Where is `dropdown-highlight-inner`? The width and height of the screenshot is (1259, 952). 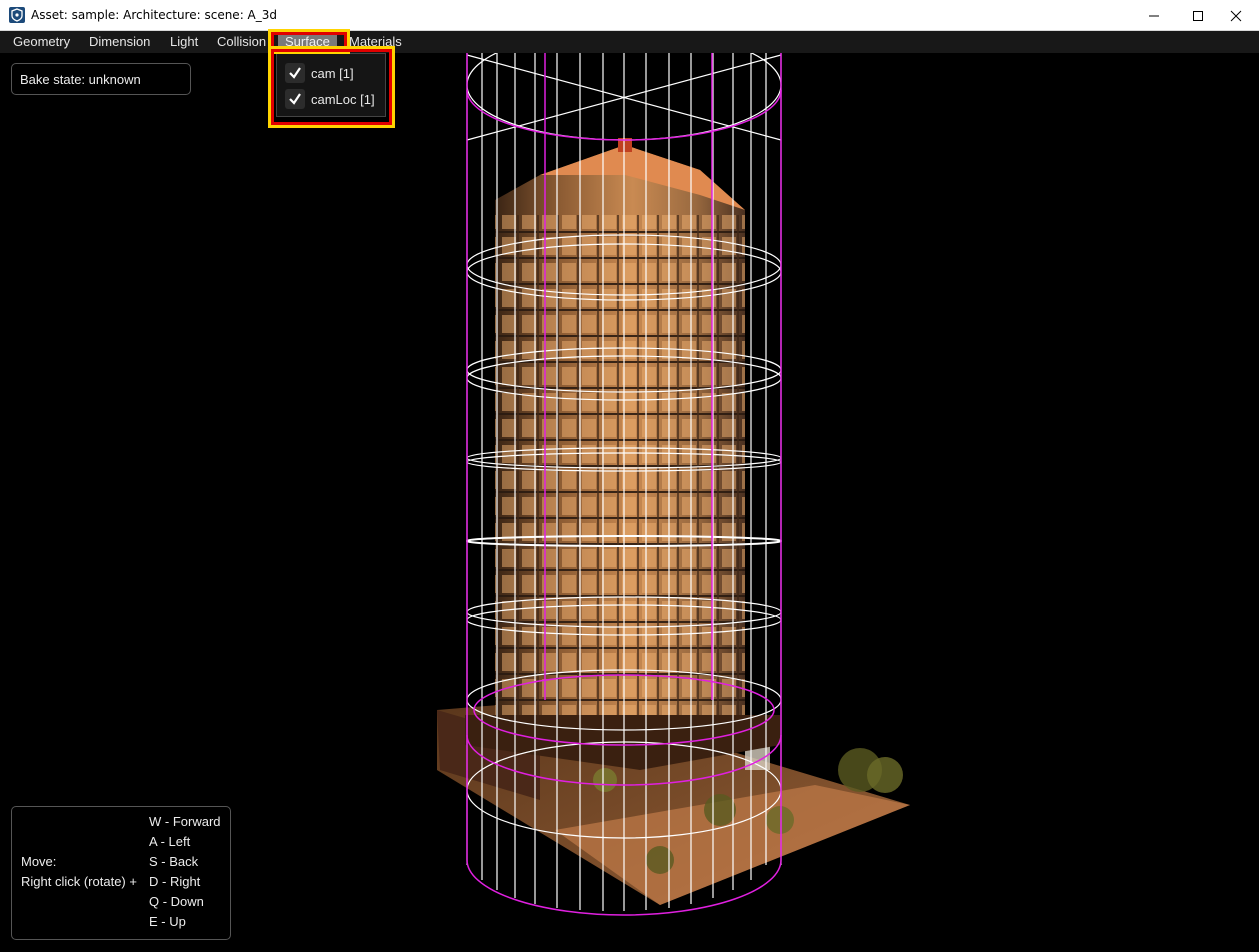 dropdown-highlight-inner is located at coordinates (331, 87).